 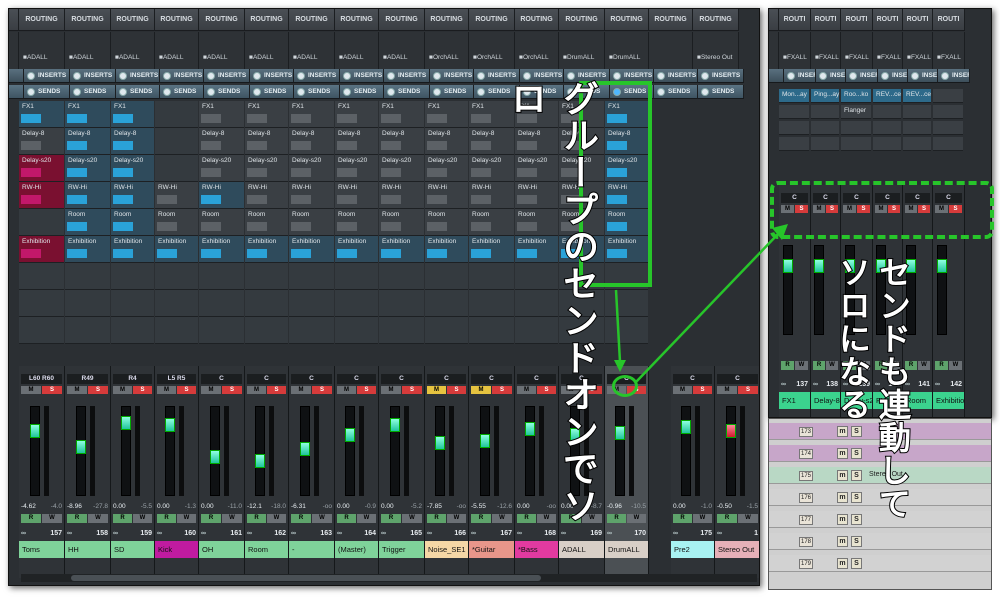 What do you see at coordinates (949, 51) in the screenshot?
I see `routing-output-5: ■FXALL` at bounding box center [949, 51].